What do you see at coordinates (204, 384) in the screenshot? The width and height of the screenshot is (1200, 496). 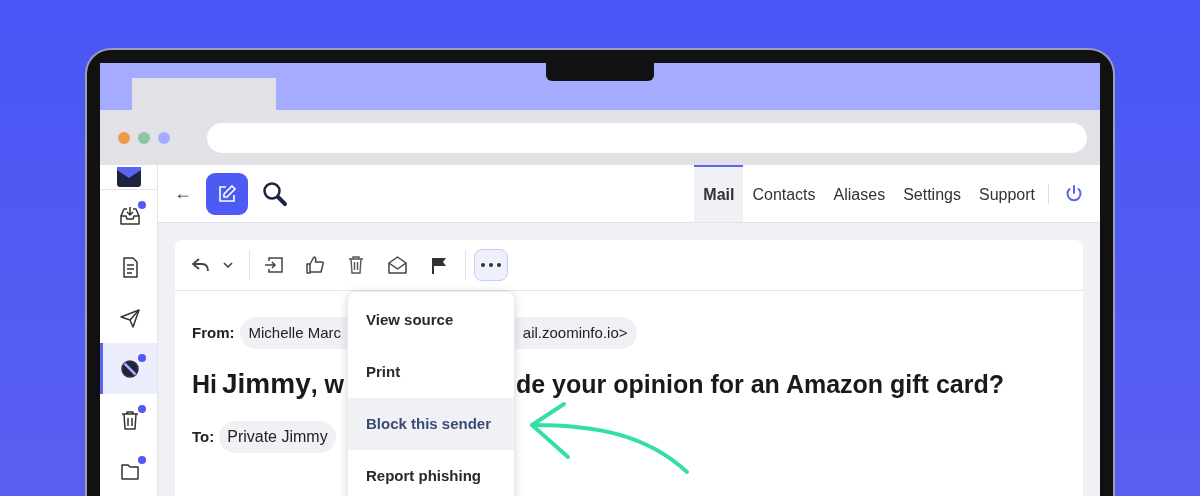 I see `subject-greeting: Hi` at bounding box center [204, 384].